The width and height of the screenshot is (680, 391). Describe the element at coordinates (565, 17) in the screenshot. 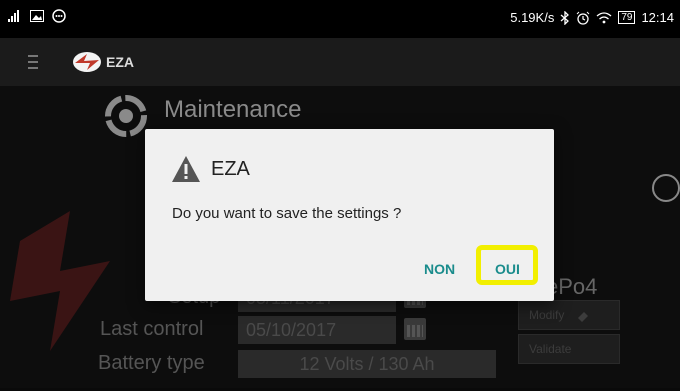

I see `bluetooth-icon` at that location.